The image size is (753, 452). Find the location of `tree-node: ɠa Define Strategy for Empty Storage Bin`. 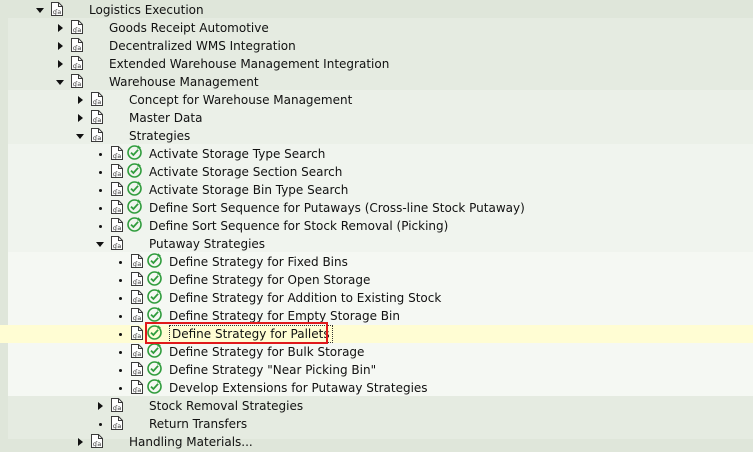

tree-node: ɠa Define Strategy for Empty Storage Bin is located at coordinates (376, 316).